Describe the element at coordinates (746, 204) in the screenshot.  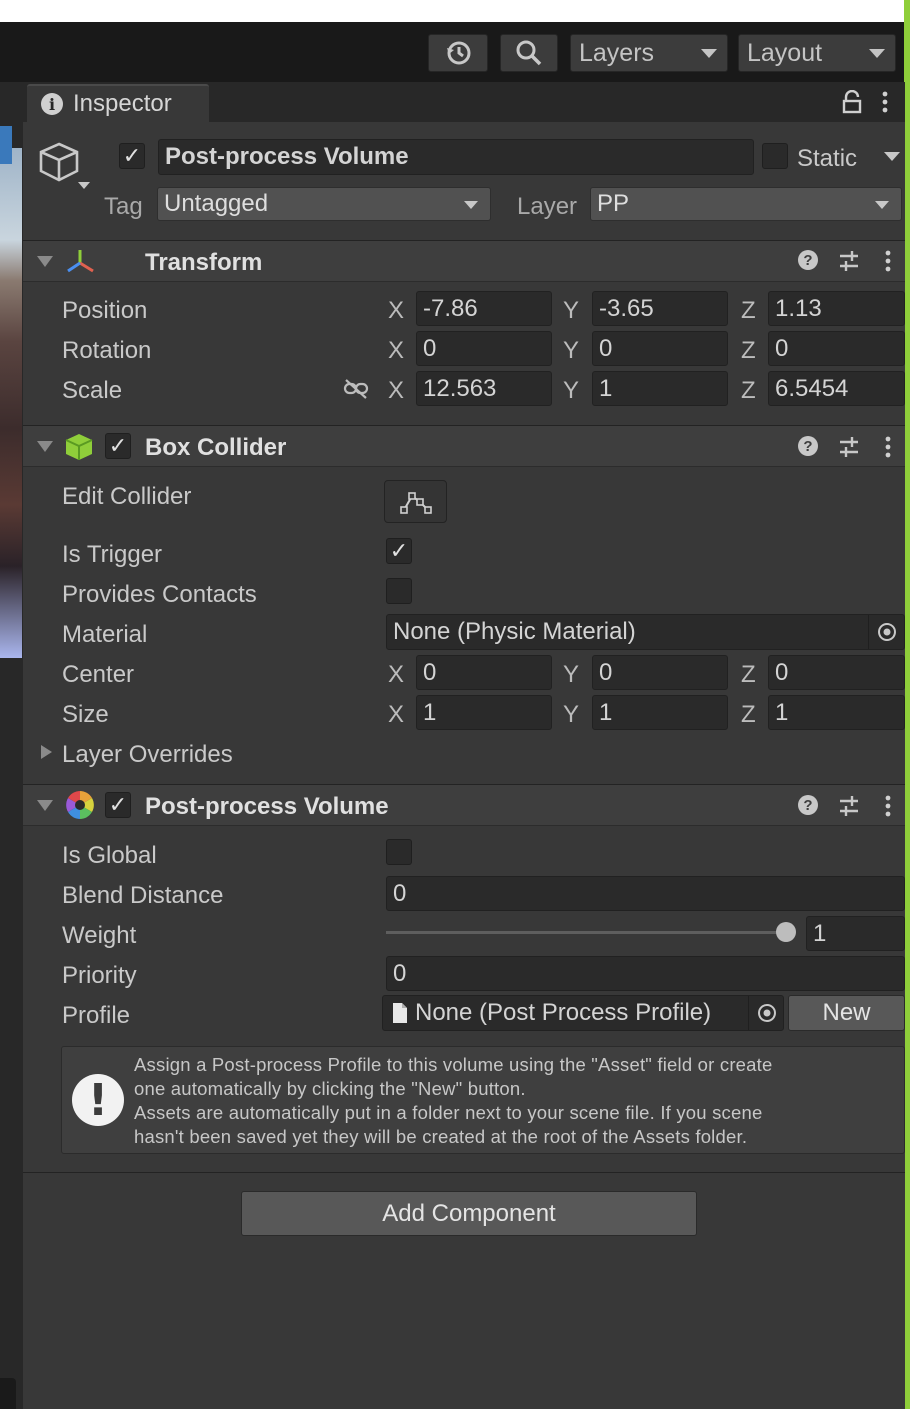
I see `layer-dropdown: PP` at that location.